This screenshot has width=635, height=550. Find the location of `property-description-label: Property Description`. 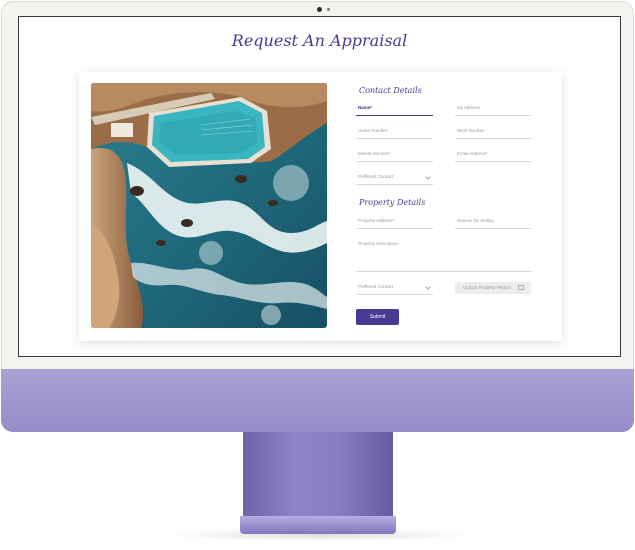

property-description-label: Property Description is located at coordinates (378, 243).